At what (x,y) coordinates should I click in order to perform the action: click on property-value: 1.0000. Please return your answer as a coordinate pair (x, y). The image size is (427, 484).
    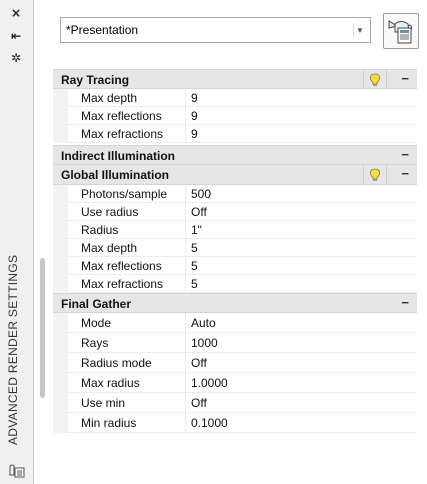
    Looking at the image, I should click on (209, 383).